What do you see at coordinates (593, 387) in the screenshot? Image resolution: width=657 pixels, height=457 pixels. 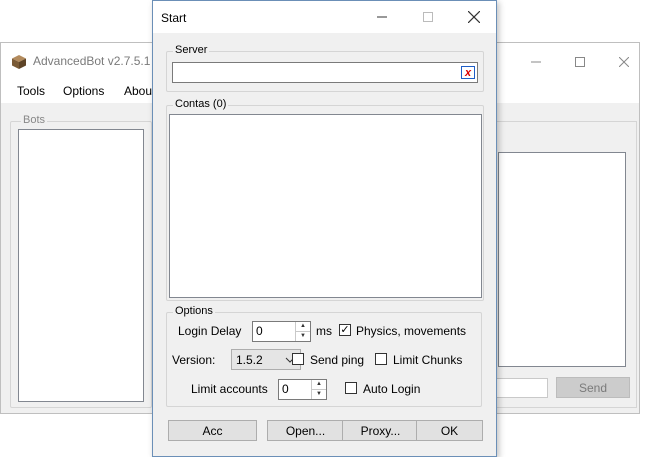 I see `send-button: Send` at bounding box center [593, 387].